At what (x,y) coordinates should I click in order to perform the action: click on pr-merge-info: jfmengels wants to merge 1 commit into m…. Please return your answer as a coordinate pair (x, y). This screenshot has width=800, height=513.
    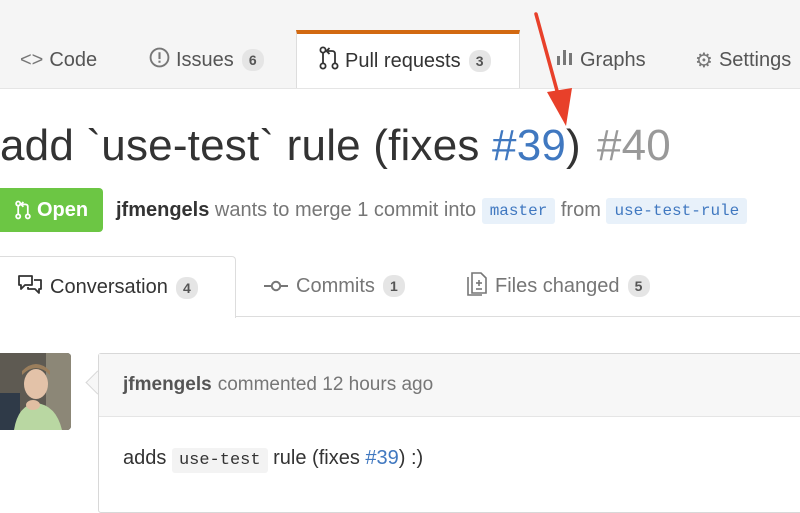
    Looking at the image, I should click on (432, 211).